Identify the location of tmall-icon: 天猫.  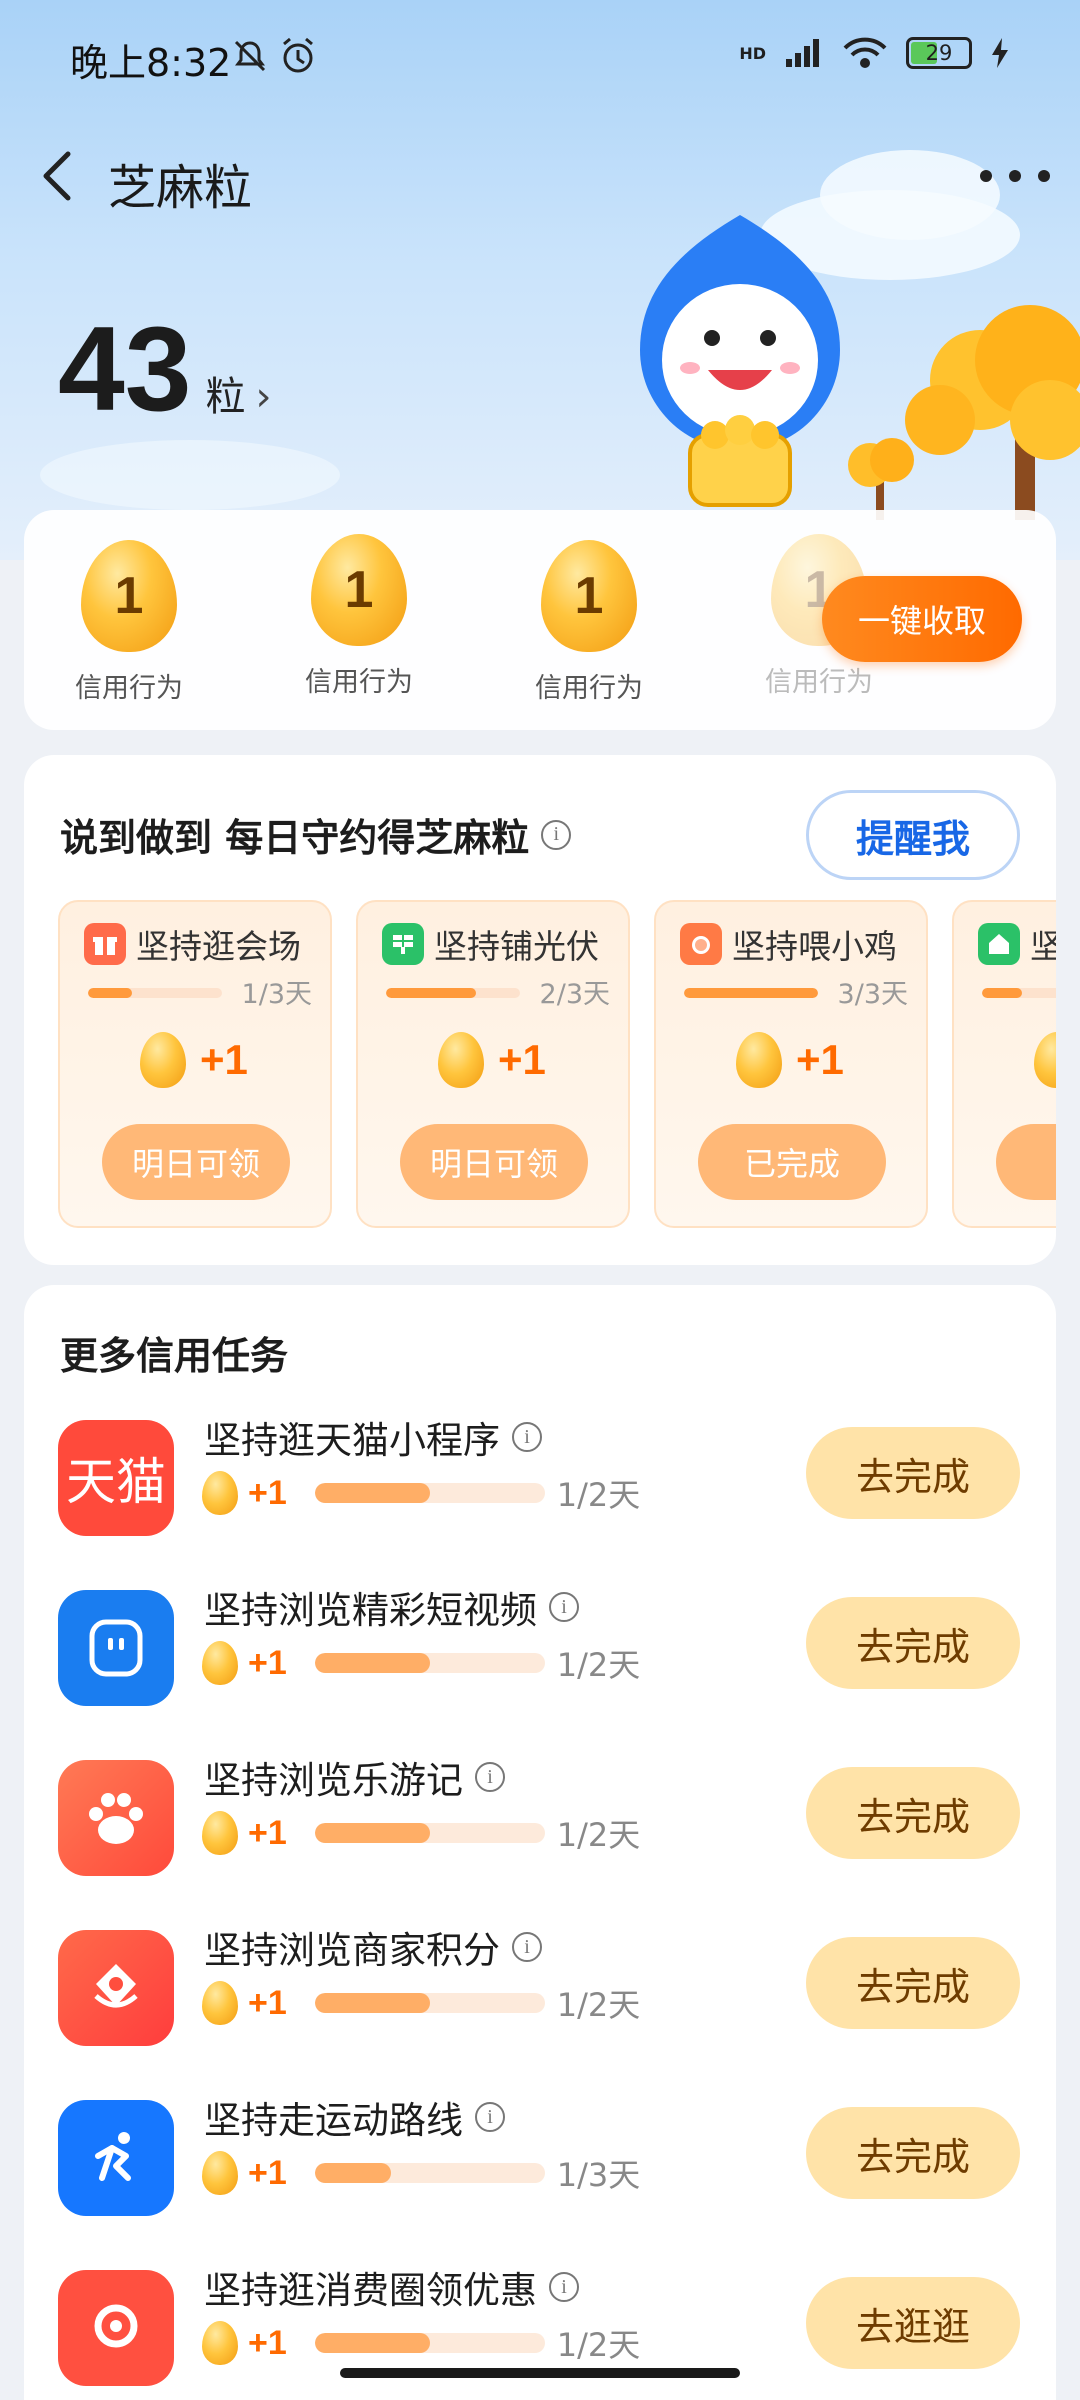
(116, 1478).